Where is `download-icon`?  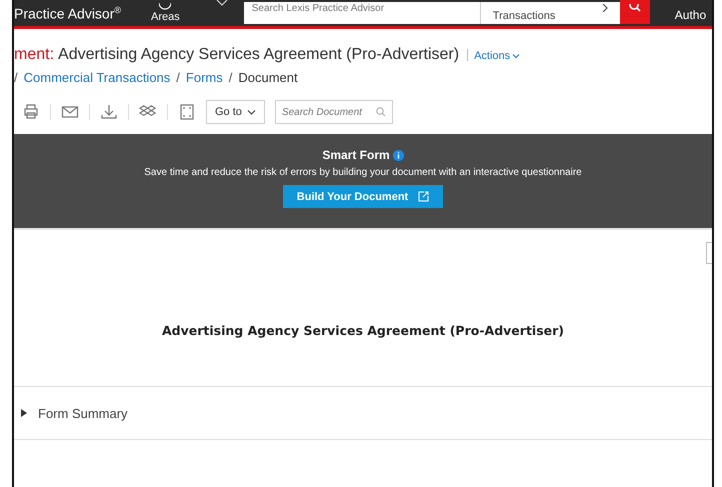
download-icon is located at coordinates (109, 112).